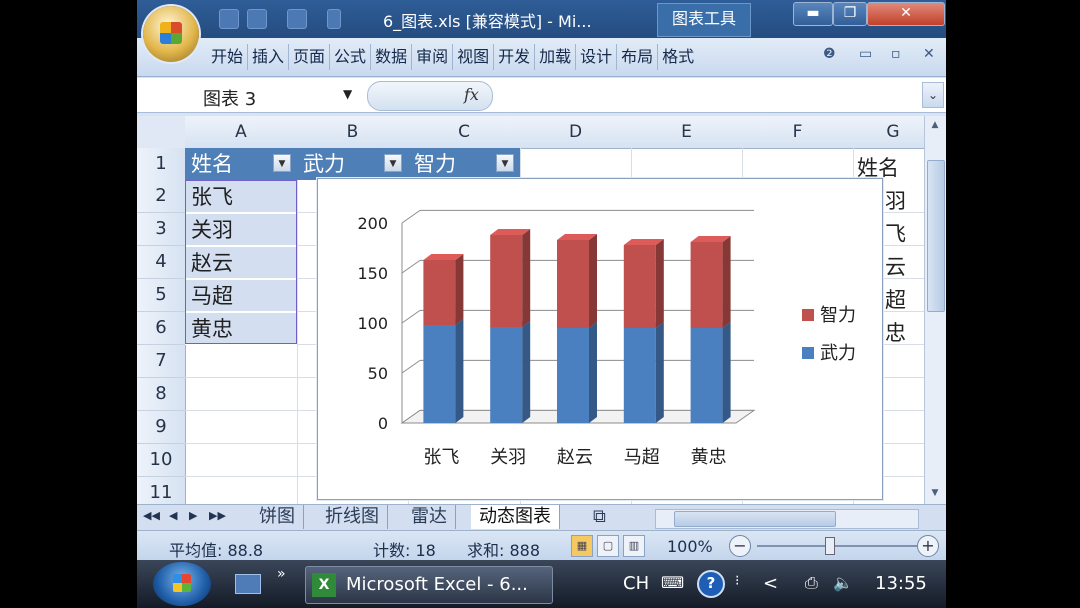 This screenshot has width=1080, height=608. What do you see at coordinates (928, 546) in the screenshot?
I see `zoom-in-button: +` at bounding box center [928, 546].